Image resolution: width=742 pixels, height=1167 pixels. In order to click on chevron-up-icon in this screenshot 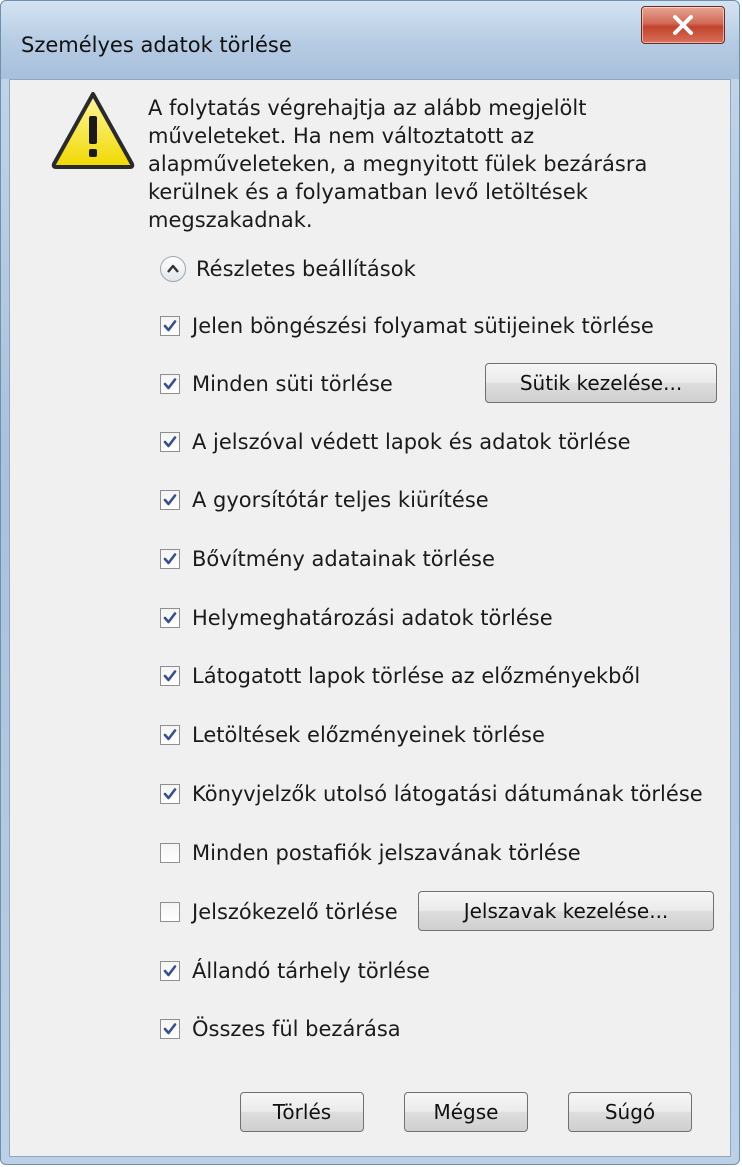, I will do `click(173, 268)`.